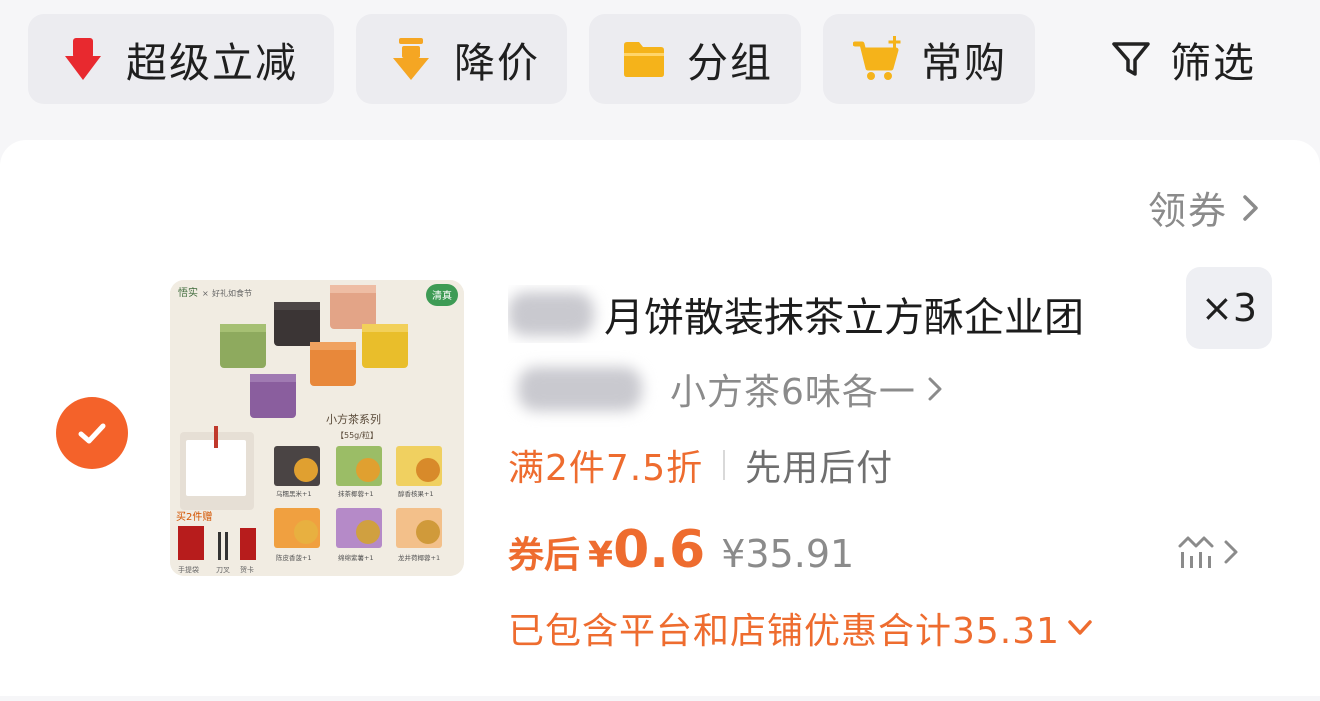 The image size is (1320, 701). I want to click on svg-text: 悟实, so click(188, 292).